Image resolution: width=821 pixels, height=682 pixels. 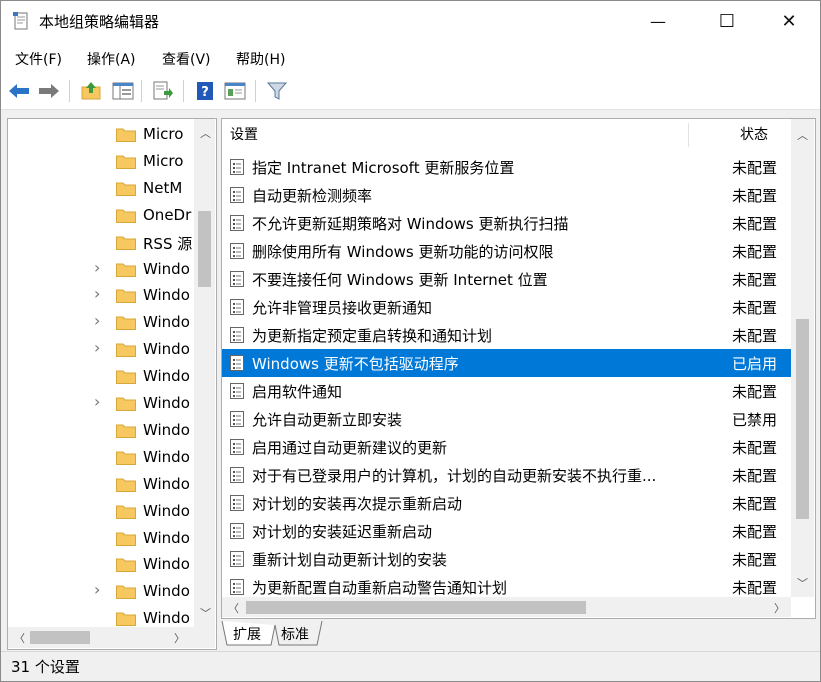 What do you see at coordinates (727, 21) in the screenshot?
I see `maximize-button: ☐` at bounding box center [727, 21].